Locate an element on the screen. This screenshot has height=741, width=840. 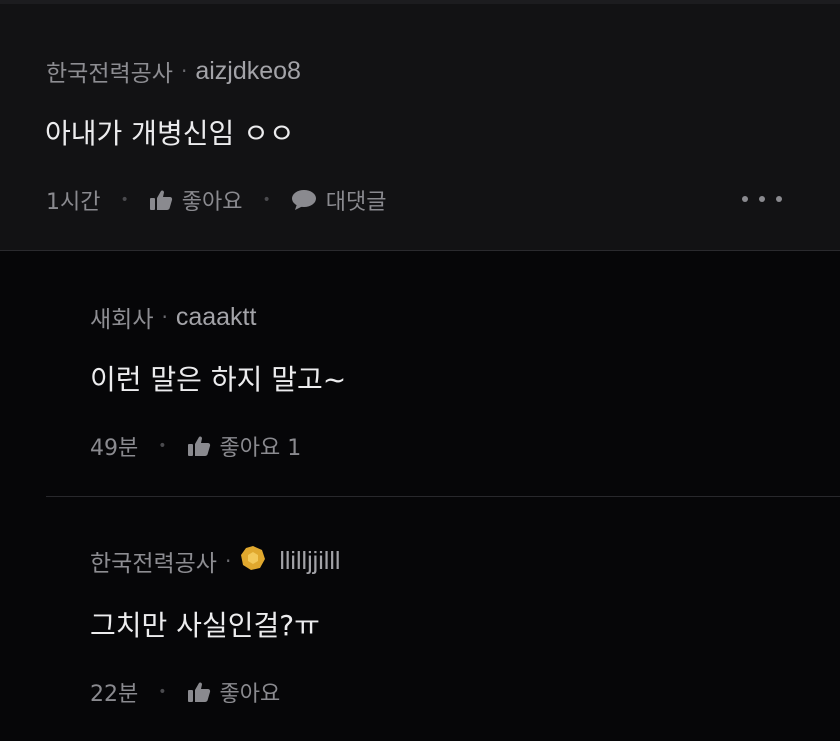
like-button: 좋아요 1 is located at coordinates (244, 446).